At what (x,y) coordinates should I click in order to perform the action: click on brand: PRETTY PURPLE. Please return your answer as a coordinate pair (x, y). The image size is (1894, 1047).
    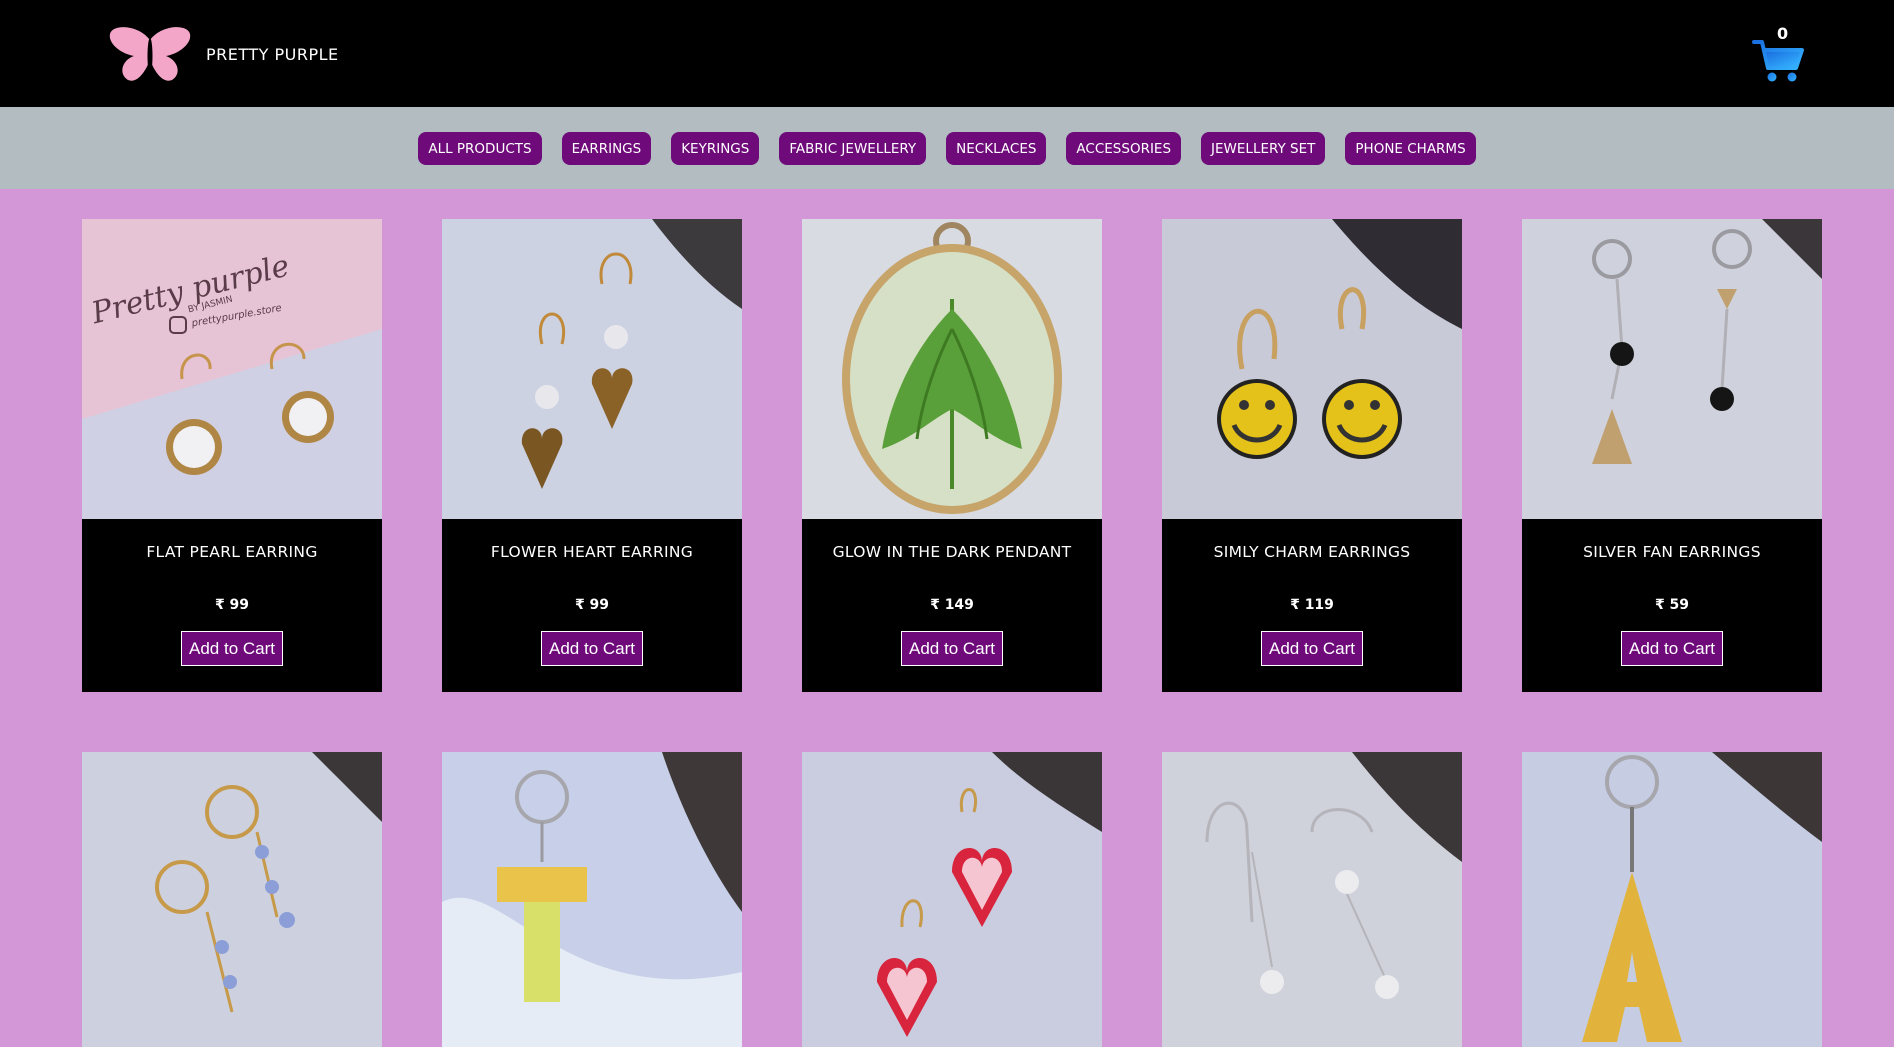
    Looking at the image, I should click on (223, 54).